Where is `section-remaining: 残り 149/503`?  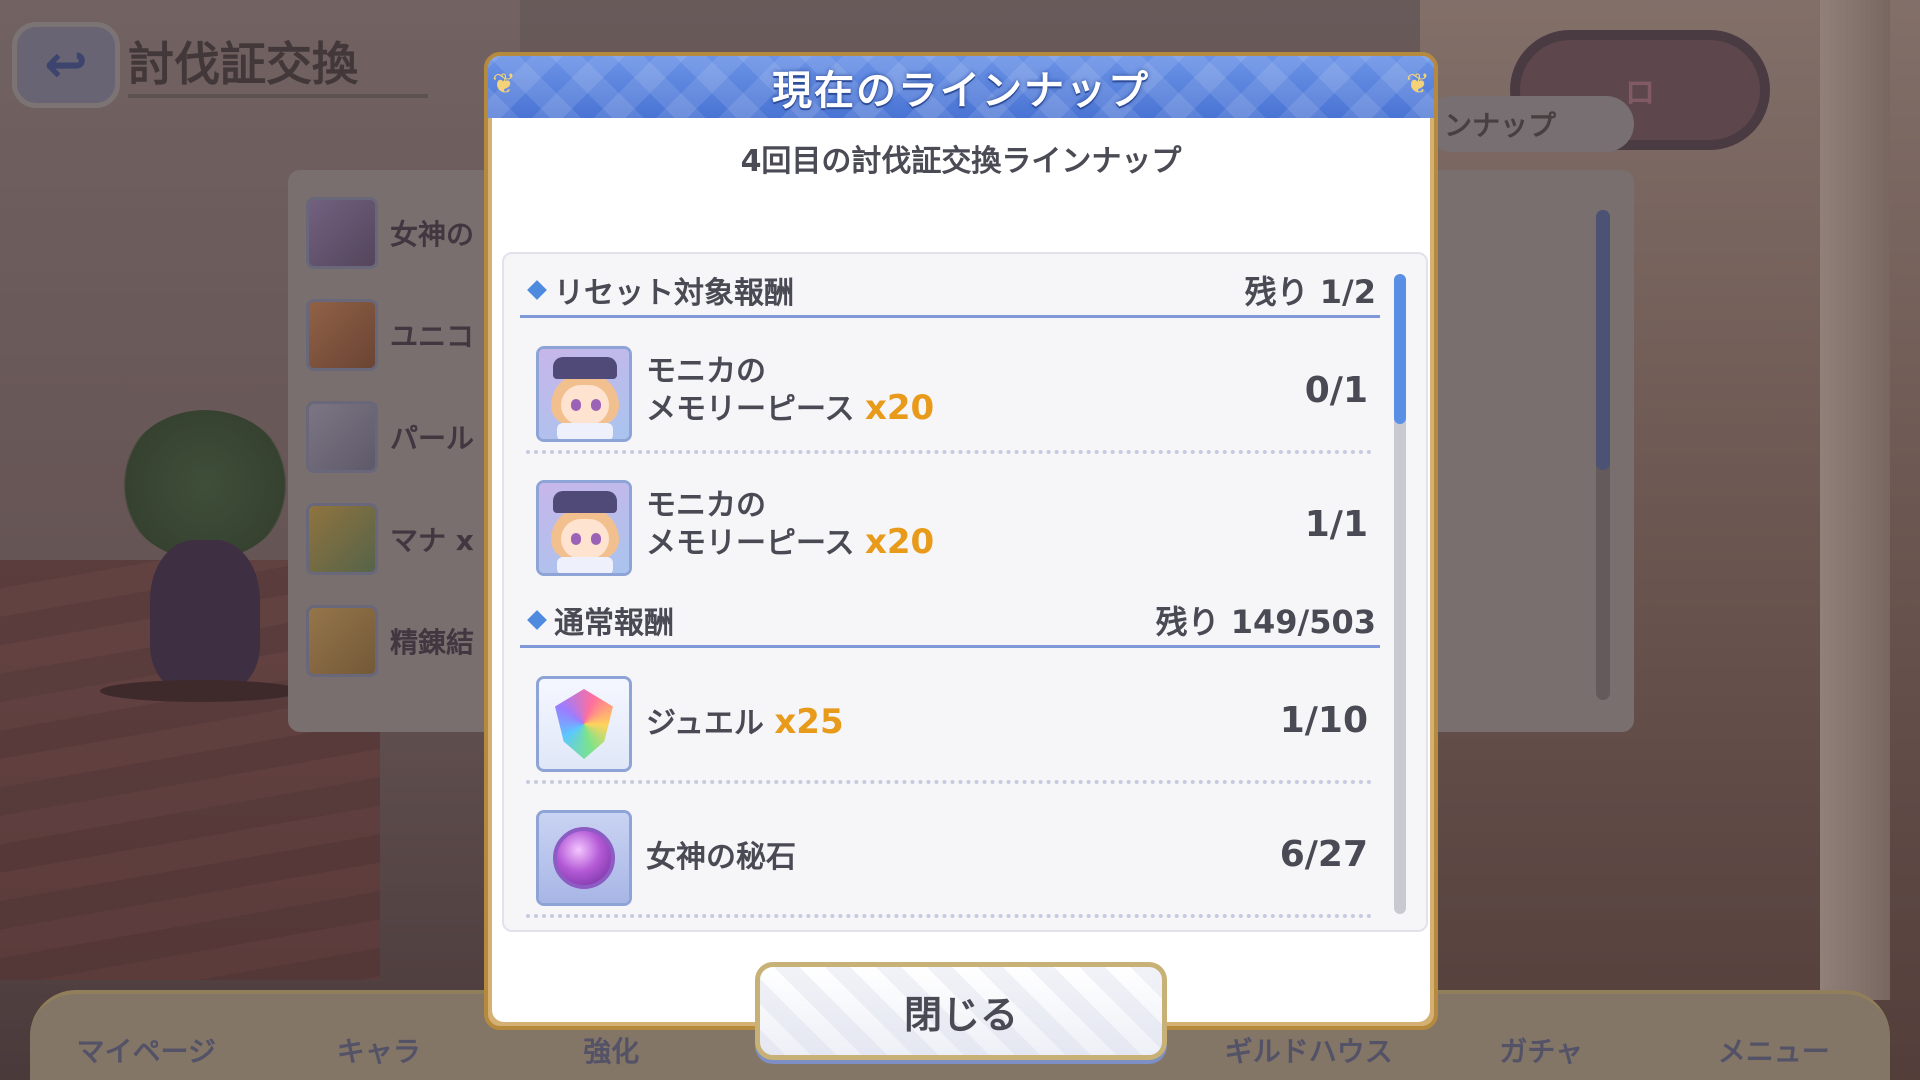
section-remaining: 残り 149/503 is located at coordinates (1265, 621).